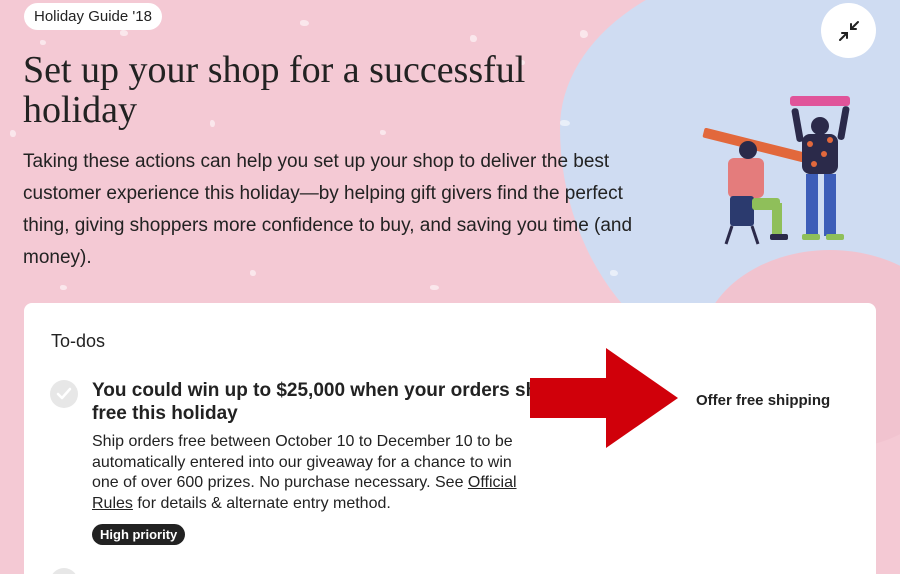  Describe the element at coordinates (261, 503) in the screenshot. I see `todo-desc-text-end: for details & alternate entry method.` at that location.